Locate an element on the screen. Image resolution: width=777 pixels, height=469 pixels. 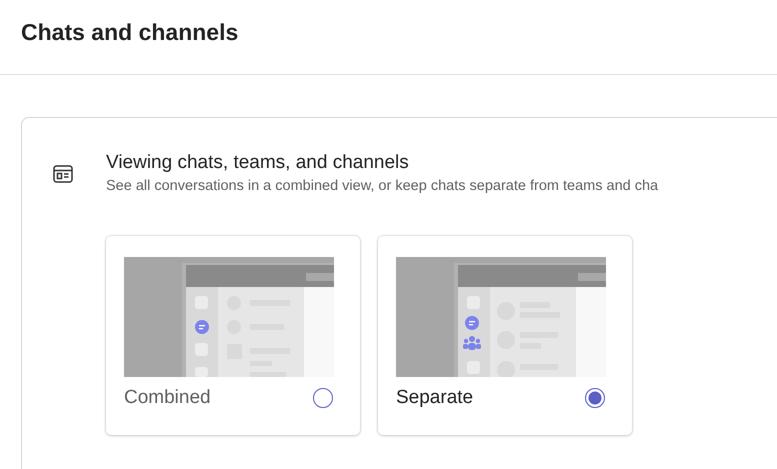
view-option-card: Combined is located at coordinates (233, 335).